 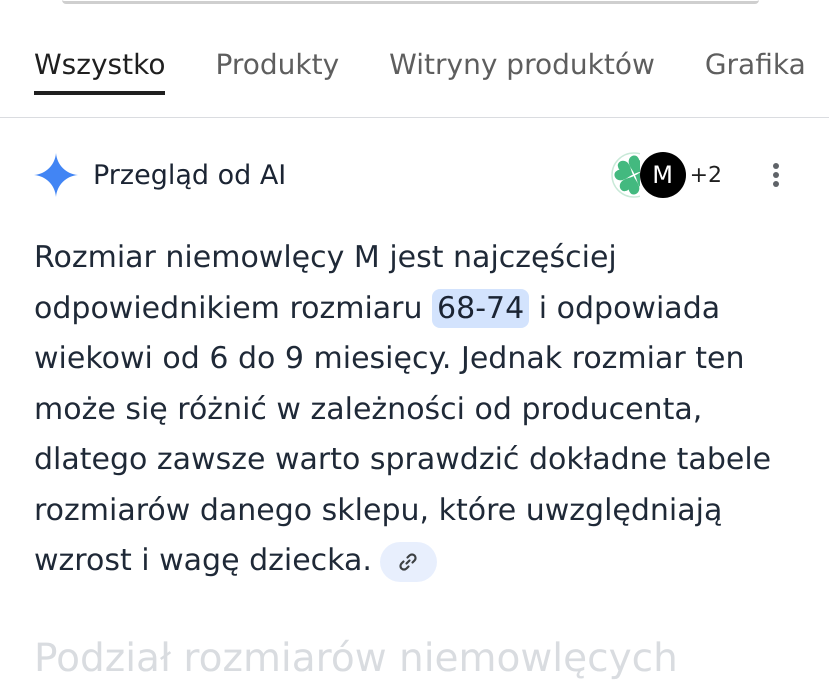 What do you see at coordinates (755, 71) in the screenshot?
I see `tab: Grafika` at bounding box center [755, 71].